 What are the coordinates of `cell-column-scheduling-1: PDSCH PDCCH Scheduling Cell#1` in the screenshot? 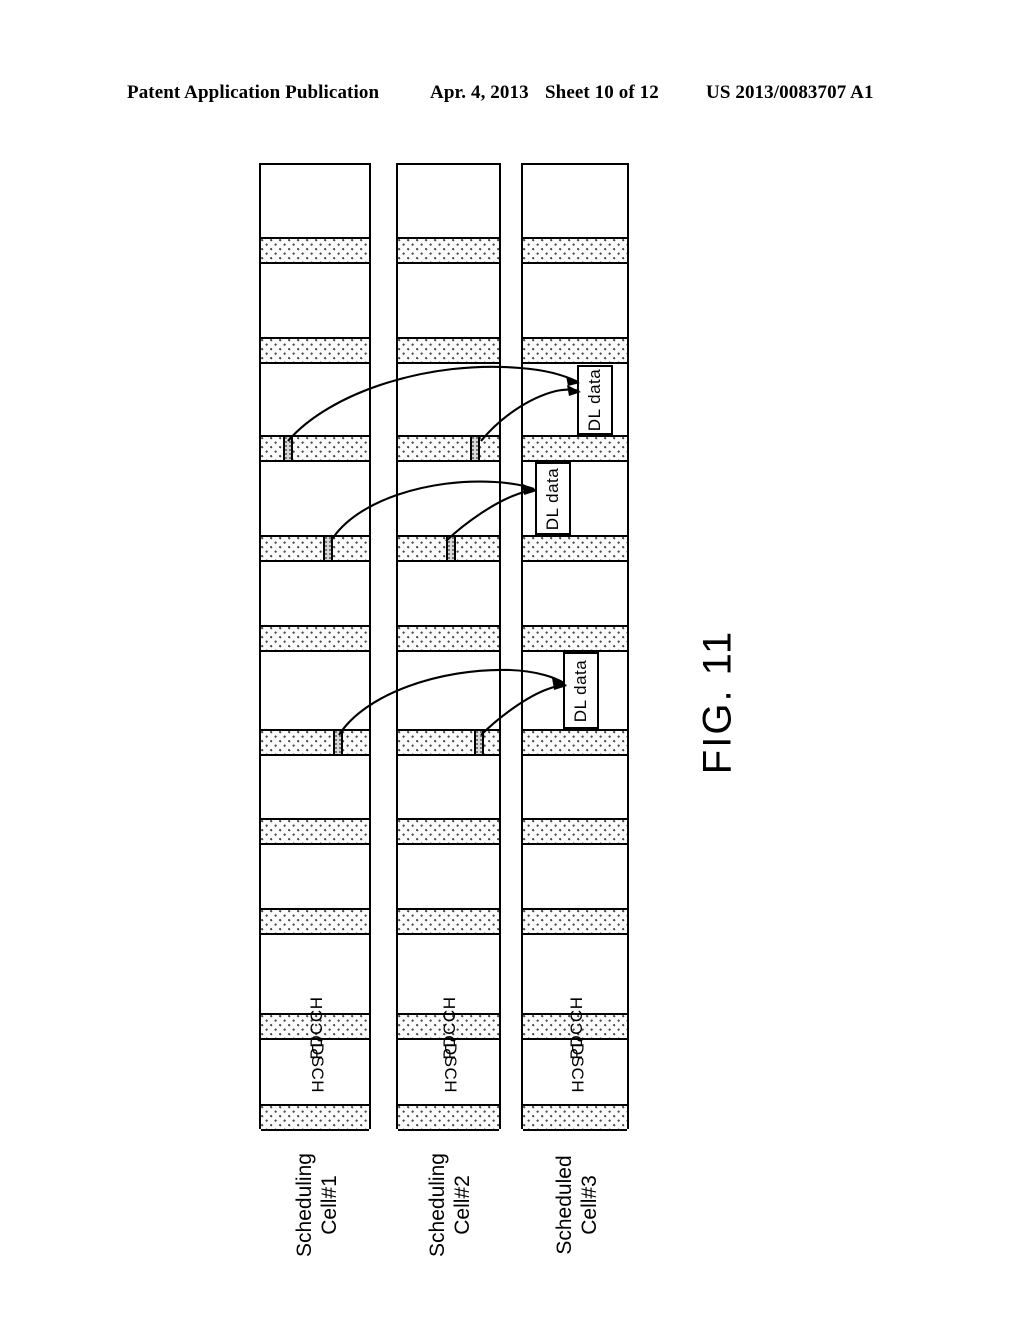 It's located at (315, 710).